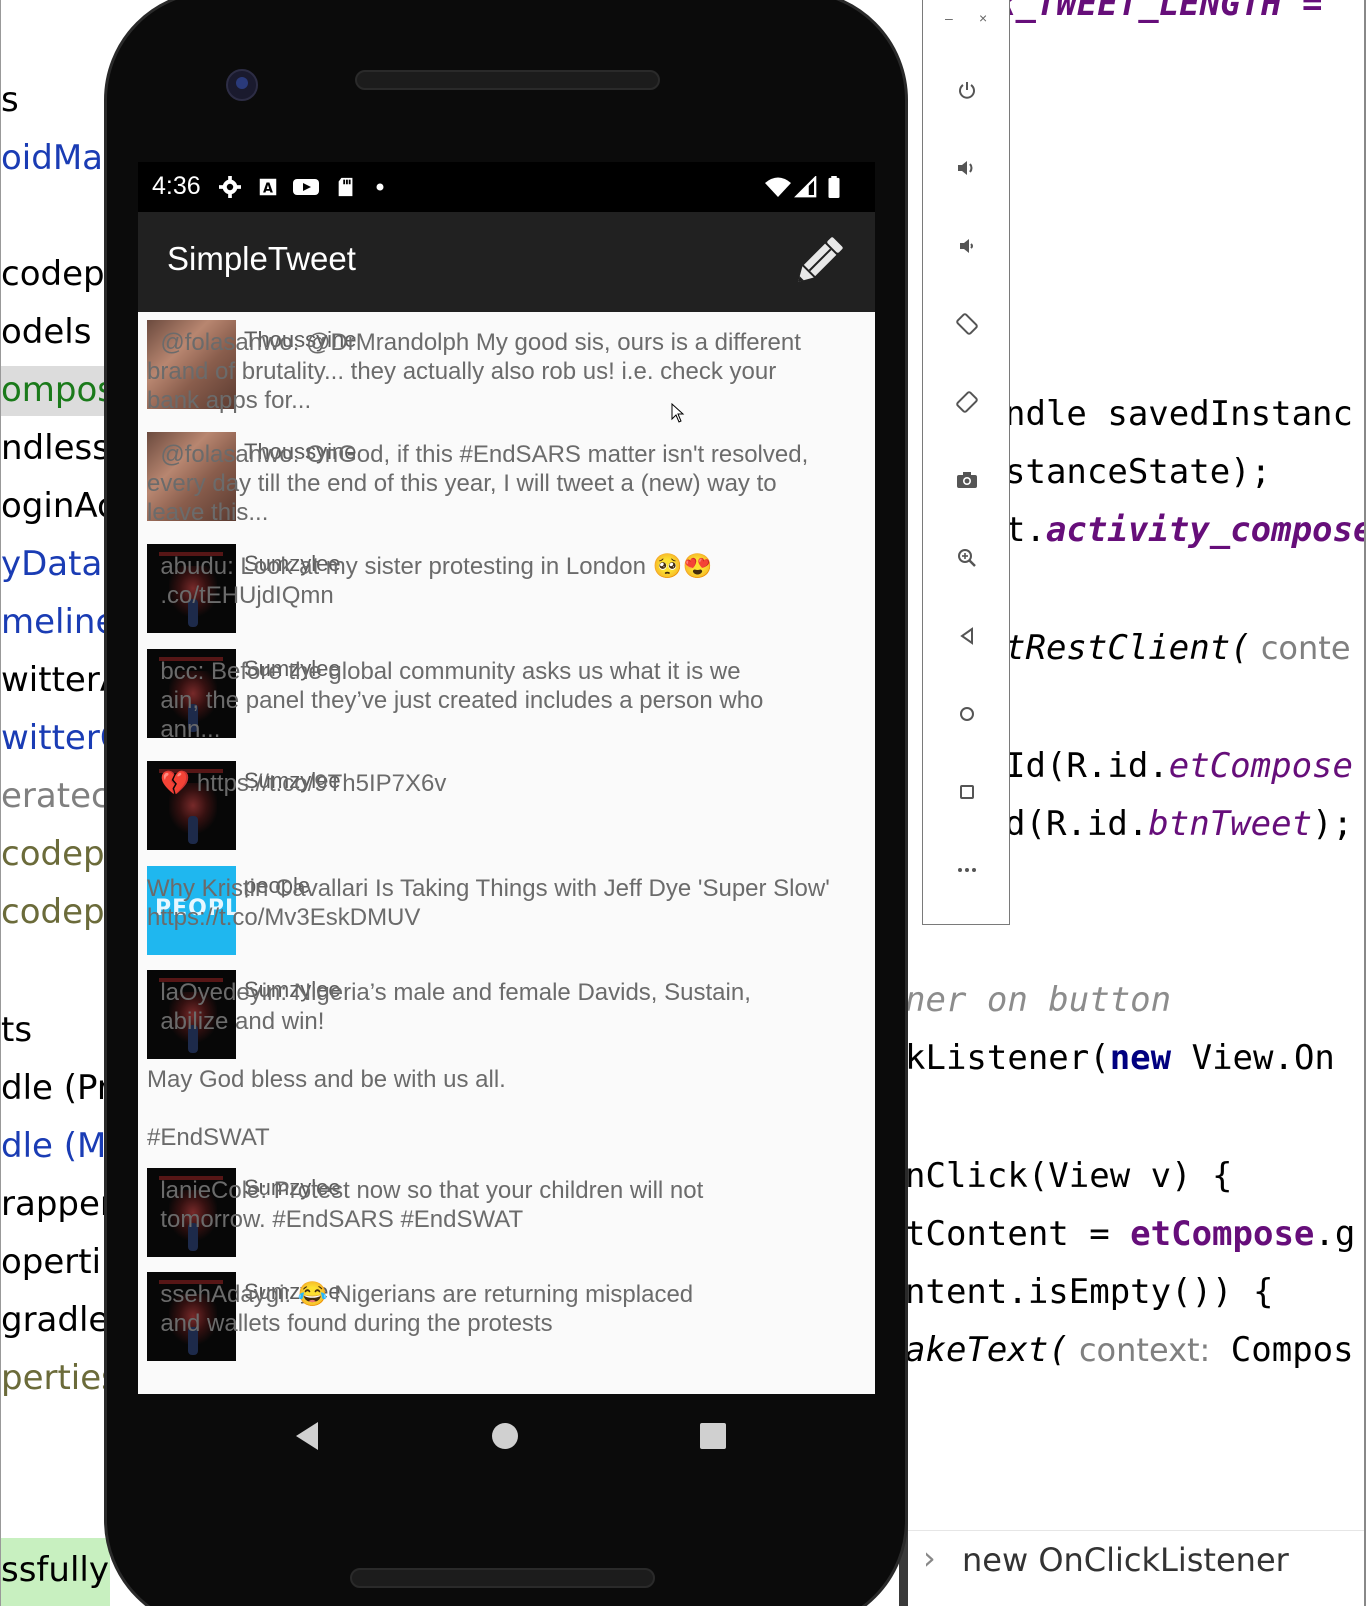 Image resolution: width=1366 pixels, height=1606 pixels. What do you see at coordinates (55, 1089) in the screenshot?
I see `tree-item: dle (Pr` at bounding box center [55, 1089].